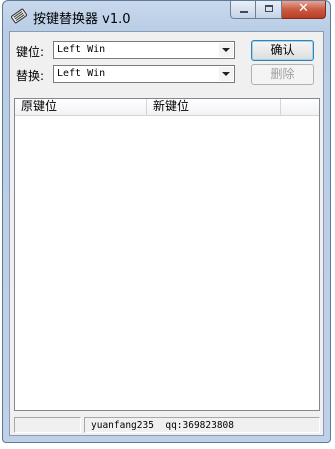 This screenshot has width=335, height=449. I want to click on column-new-key: 新键位, so click(214, 107).